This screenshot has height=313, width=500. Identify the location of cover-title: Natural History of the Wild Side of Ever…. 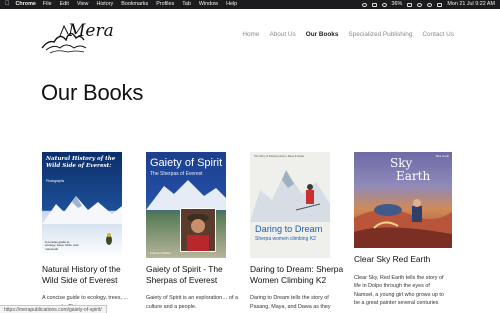
(81, 162).